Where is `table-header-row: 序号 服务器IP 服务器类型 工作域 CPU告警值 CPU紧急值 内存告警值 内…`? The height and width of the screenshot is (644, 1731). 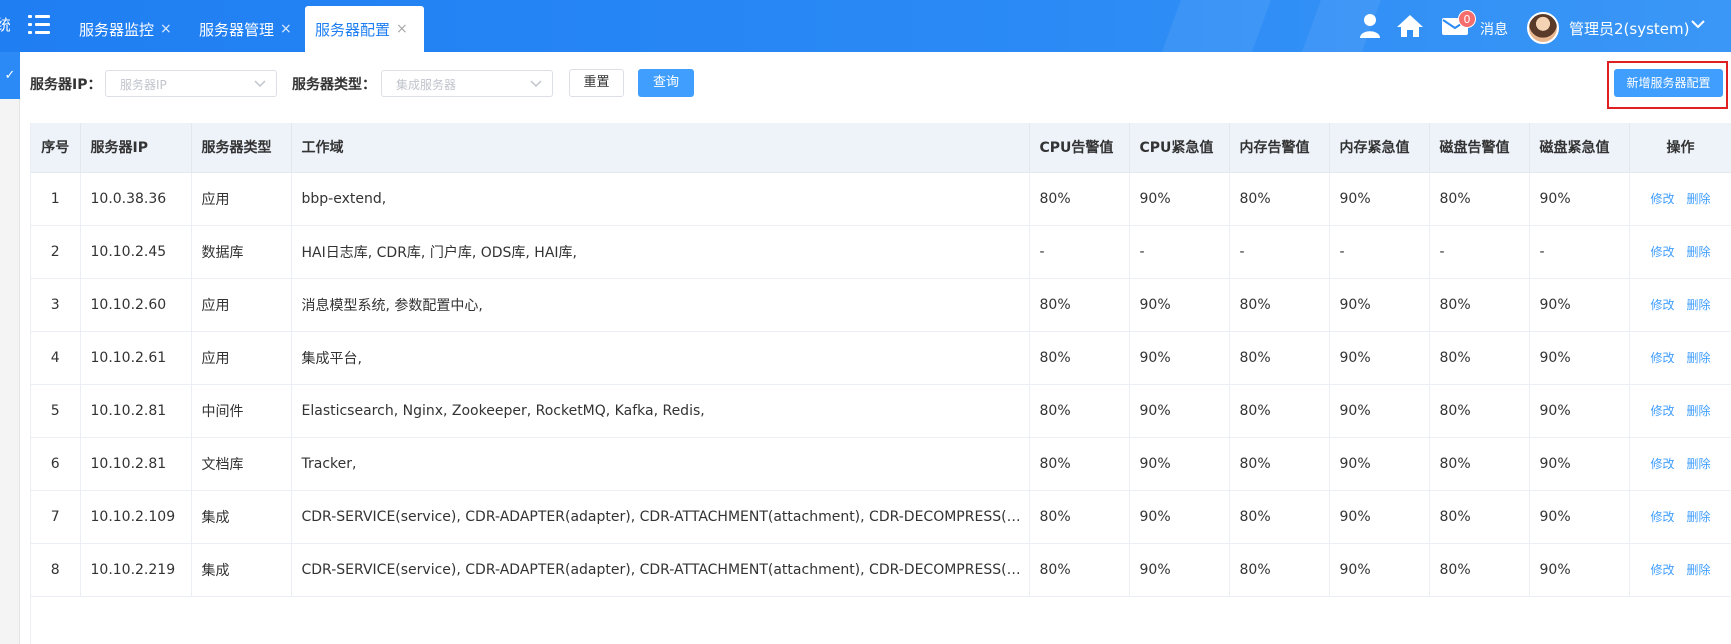 table-header-row: 序号 服务器IP 服务器类型 工作域 CPU告警值 CPU紧急值 内存告警值 内… is located at coordinates (881, 148).